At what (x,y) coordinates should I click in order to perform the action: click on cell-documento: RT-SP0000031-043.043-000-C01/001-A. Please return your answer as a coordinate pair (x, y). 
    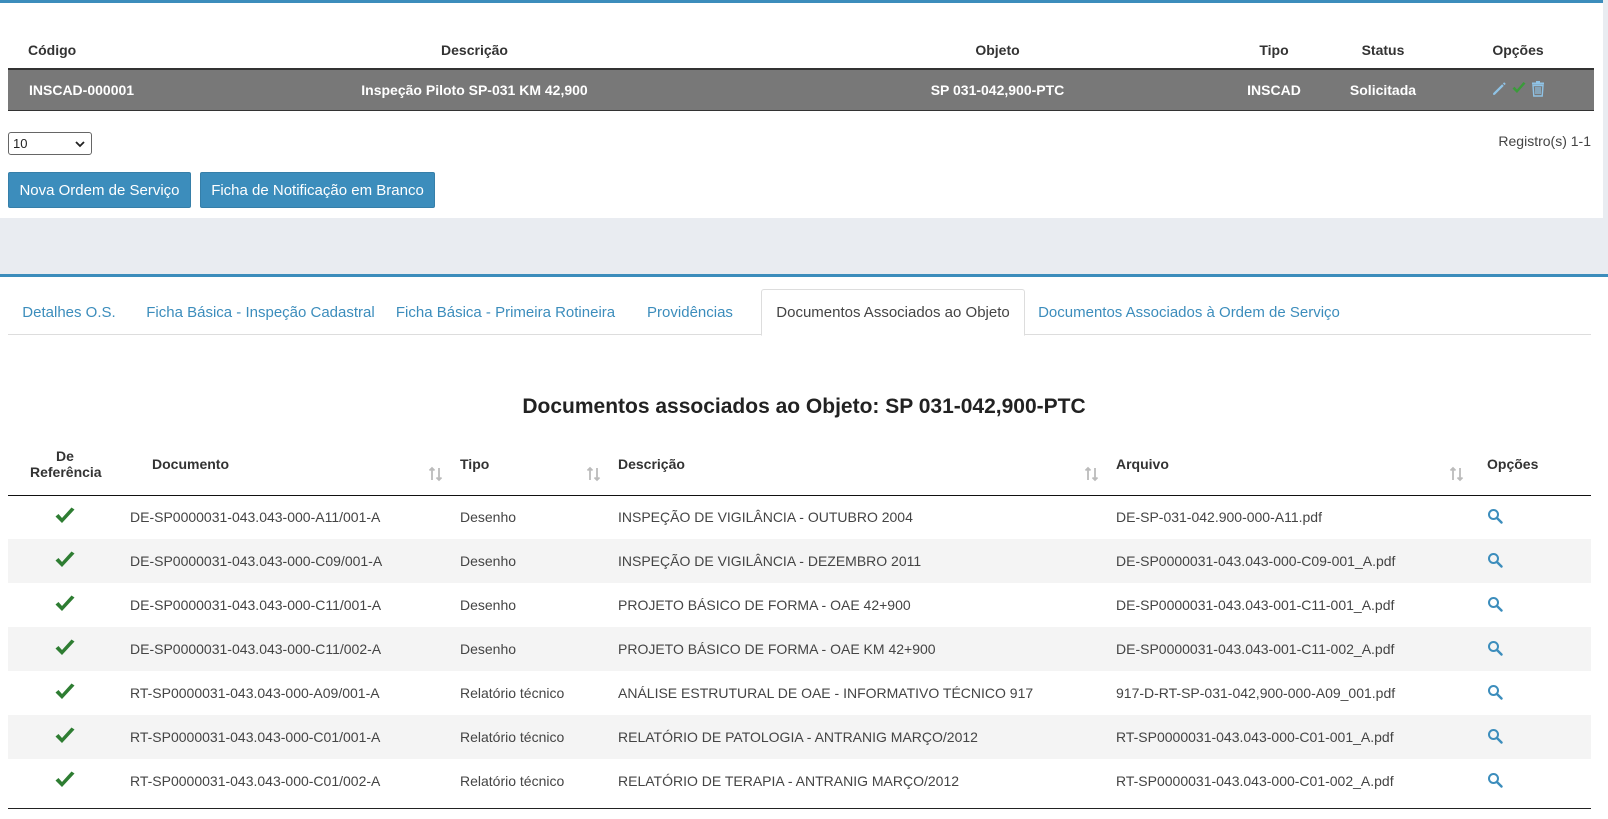
    Looking at the image, I should click on (287, 737).